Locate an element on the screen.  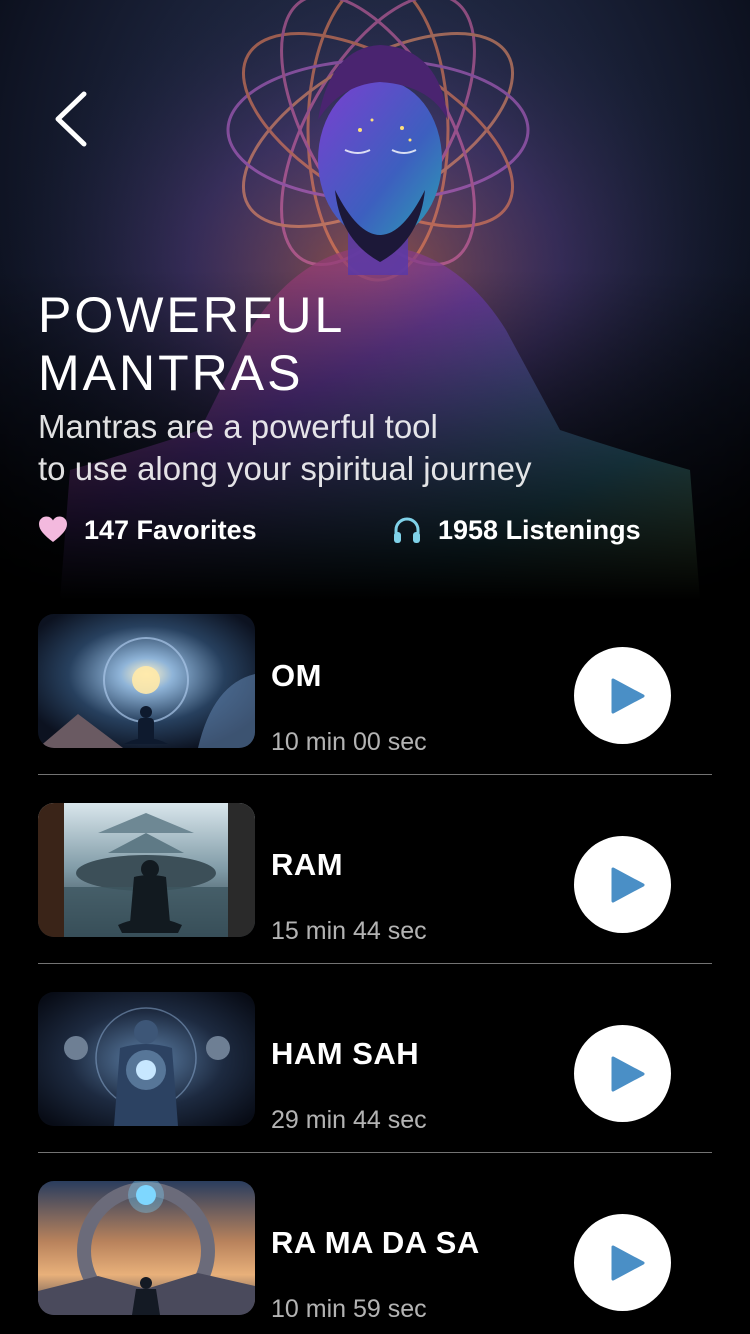
page-description-line2: to use along your spiritual journey is located at coordinates (285, 468).